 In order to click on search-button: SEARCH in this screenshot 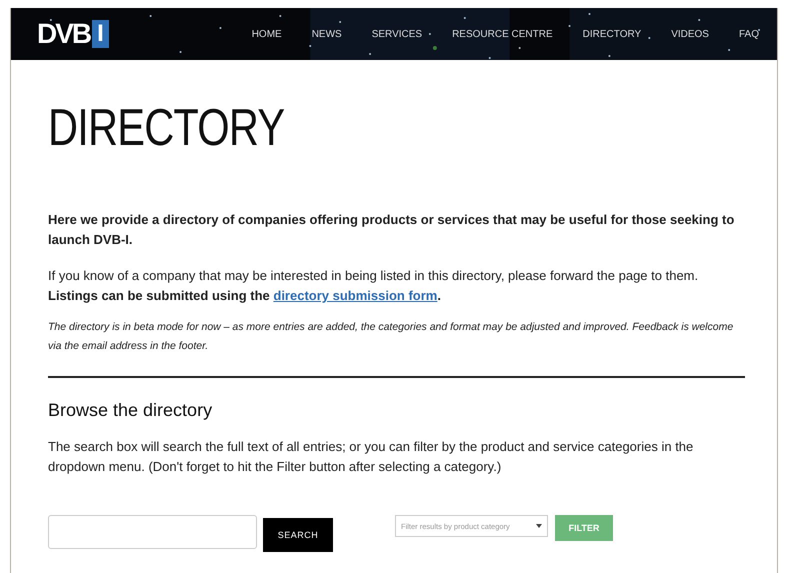, I will do `click(298, 535)`.